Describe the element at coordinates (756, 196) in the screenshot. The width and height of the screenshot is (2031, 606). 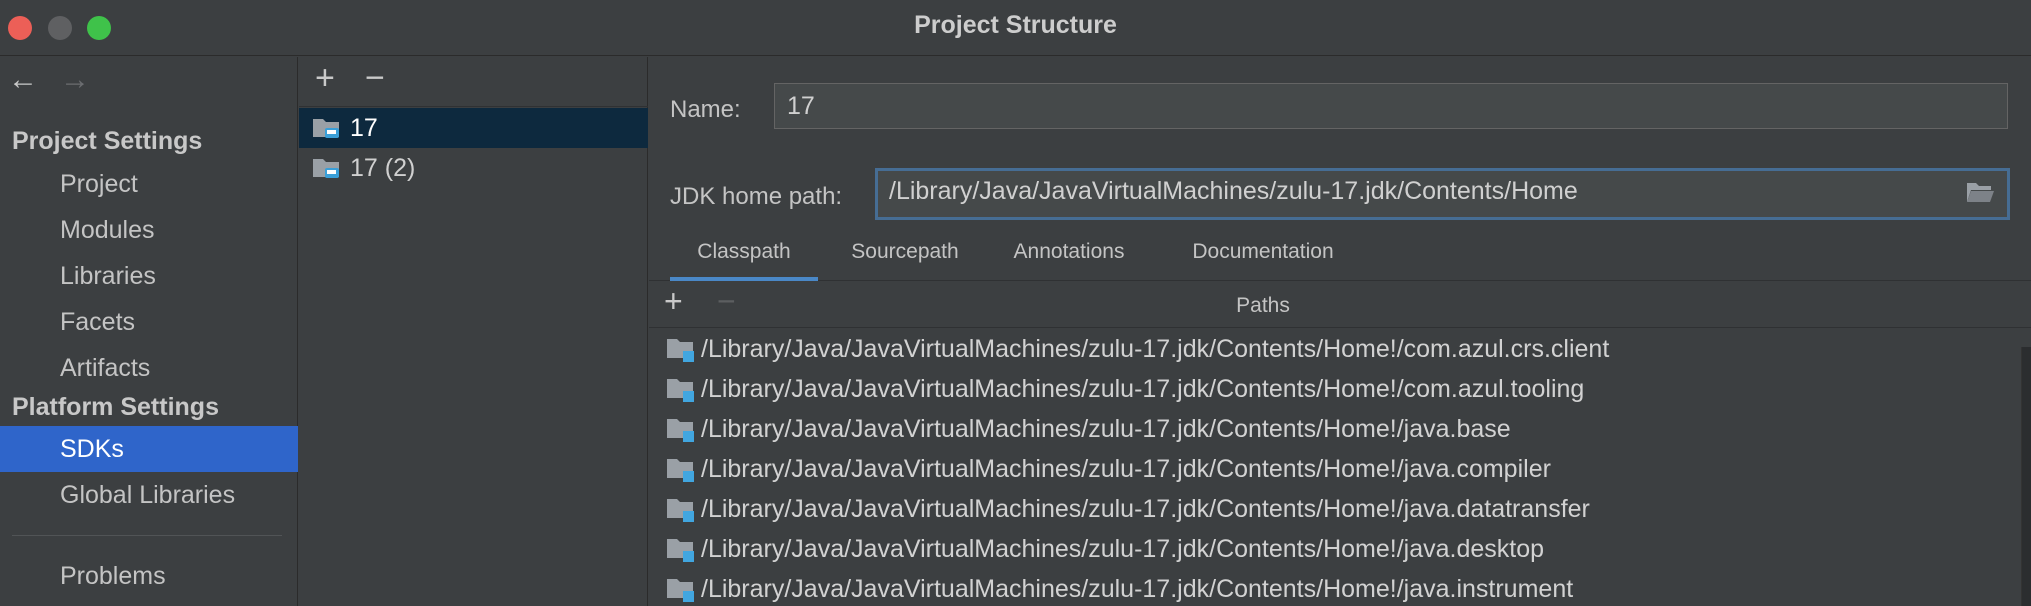
I see `jdk-home-path-label: JDK home path:` at that location.